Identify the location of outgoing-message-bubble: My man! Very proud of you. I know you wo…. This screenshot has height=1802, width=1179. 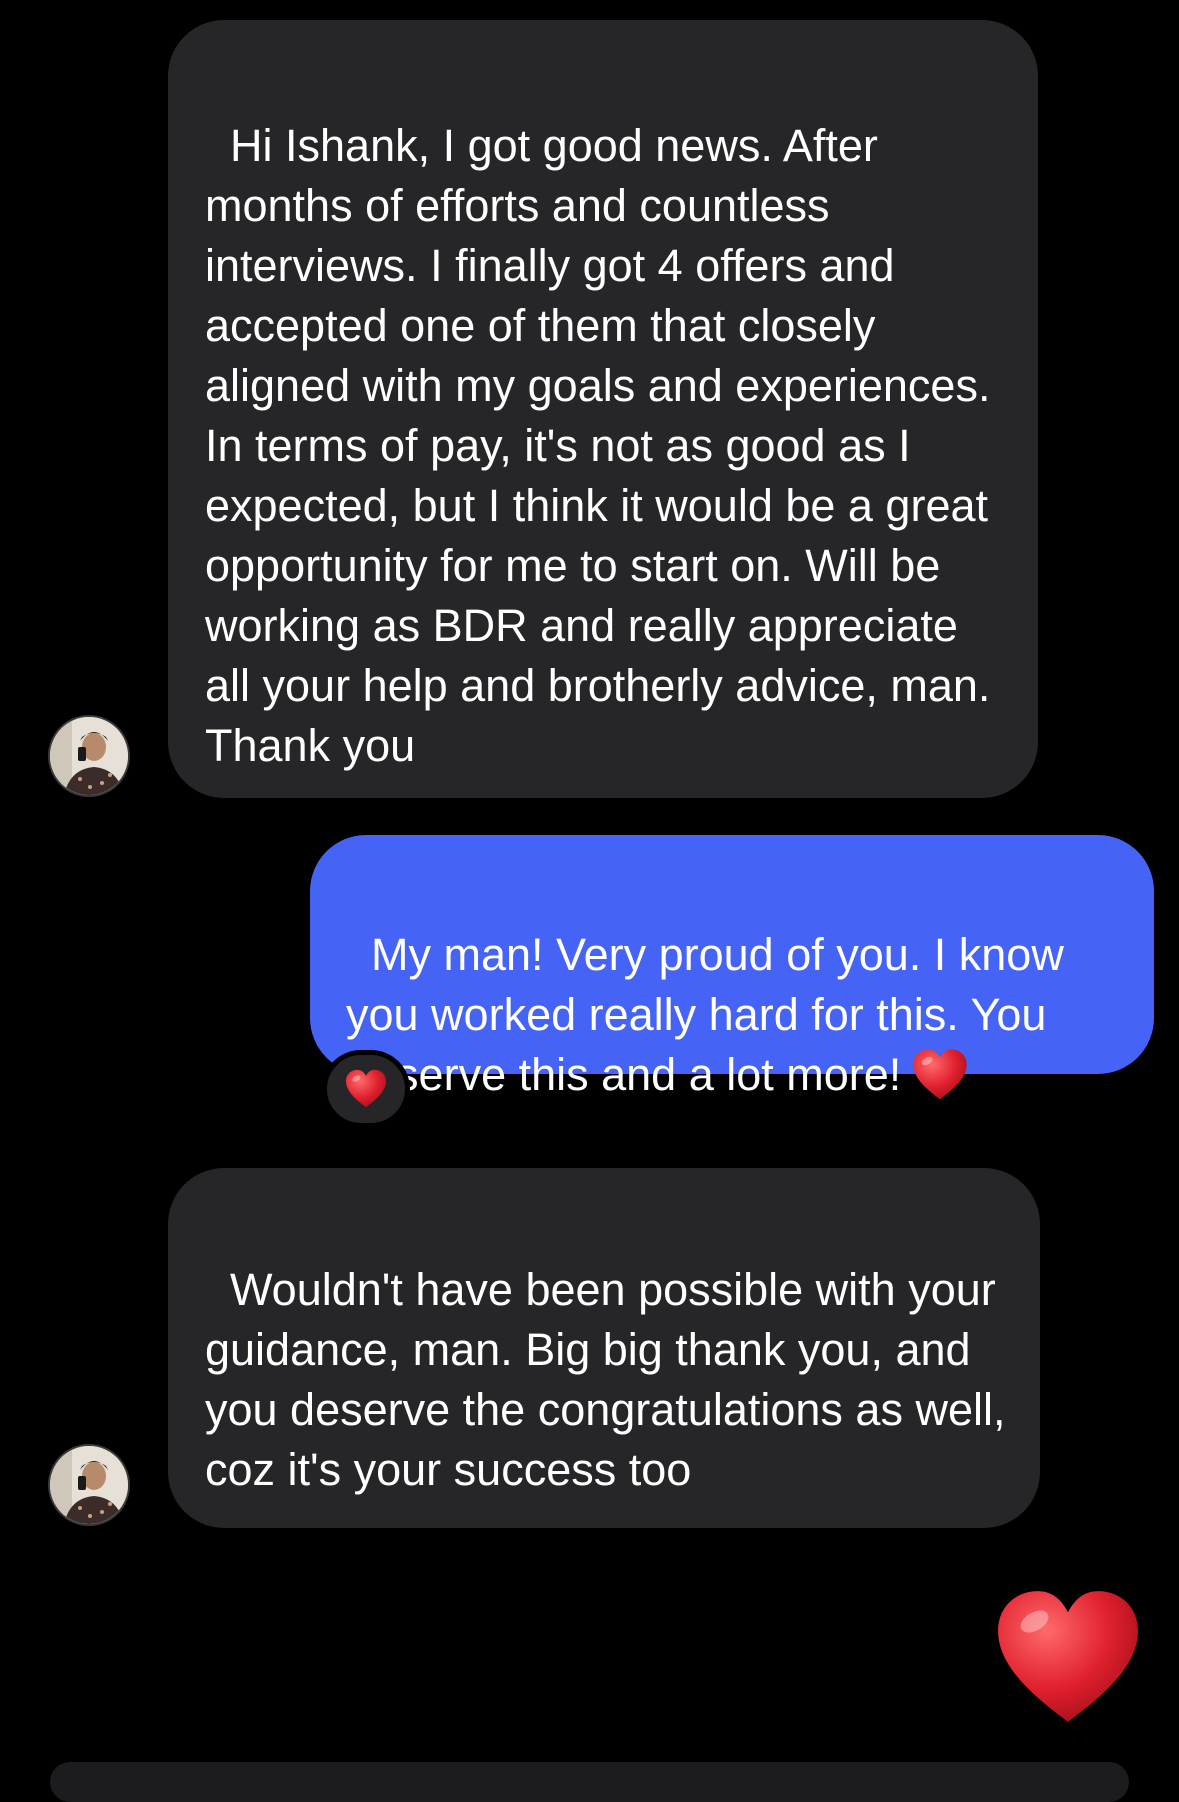
(732, 967).